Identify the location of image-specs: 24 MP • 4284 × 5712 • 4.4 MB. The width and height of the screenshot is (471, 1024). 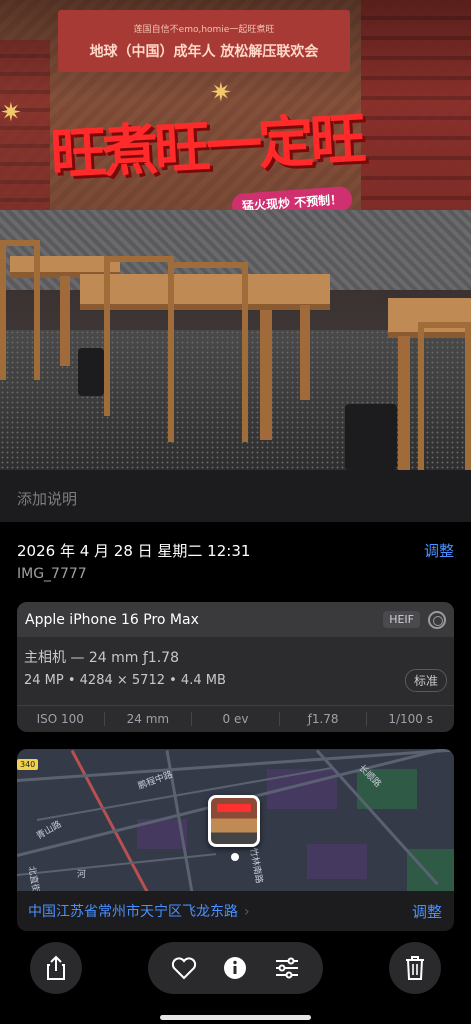
(125, 680).